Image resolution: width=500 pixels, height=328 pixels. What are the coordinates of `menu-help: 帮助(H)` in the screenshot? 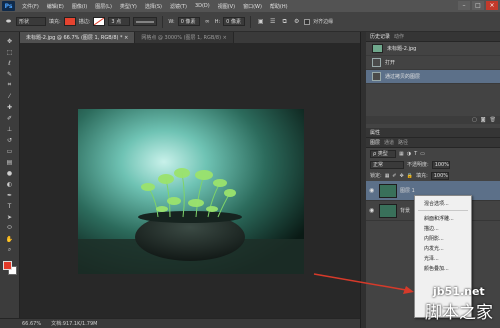 It's located at (279, 6).